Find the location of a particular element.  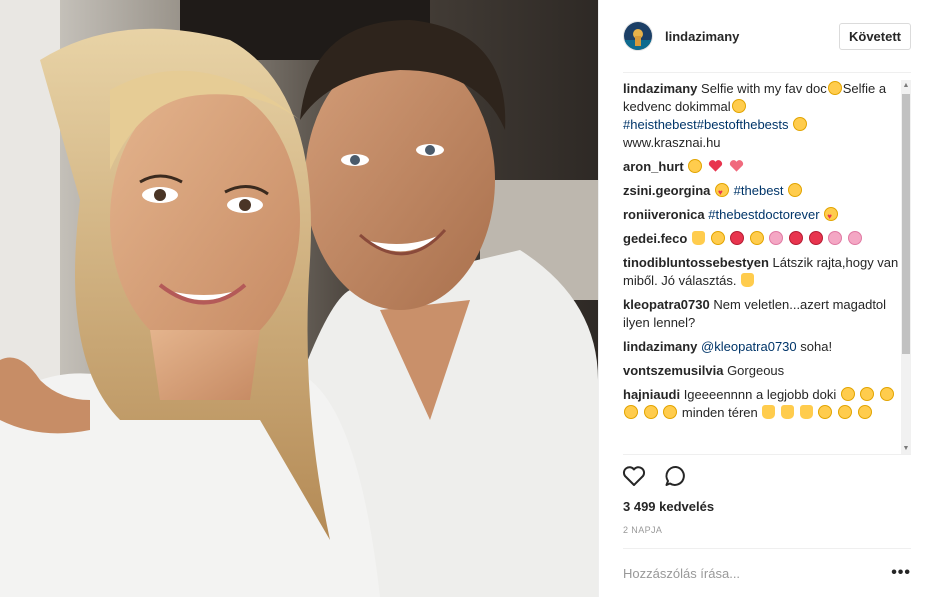

comment-username: hajniaudi is located at coordinates (651, 394).